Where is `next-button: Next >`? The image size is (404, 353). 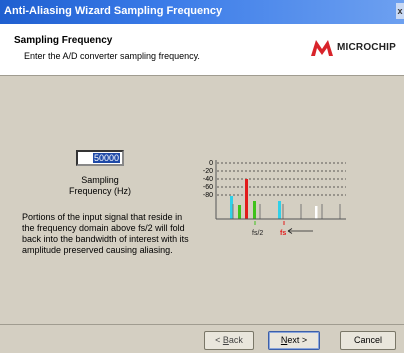 next-button: Next > is located at coordinates (294, 340).